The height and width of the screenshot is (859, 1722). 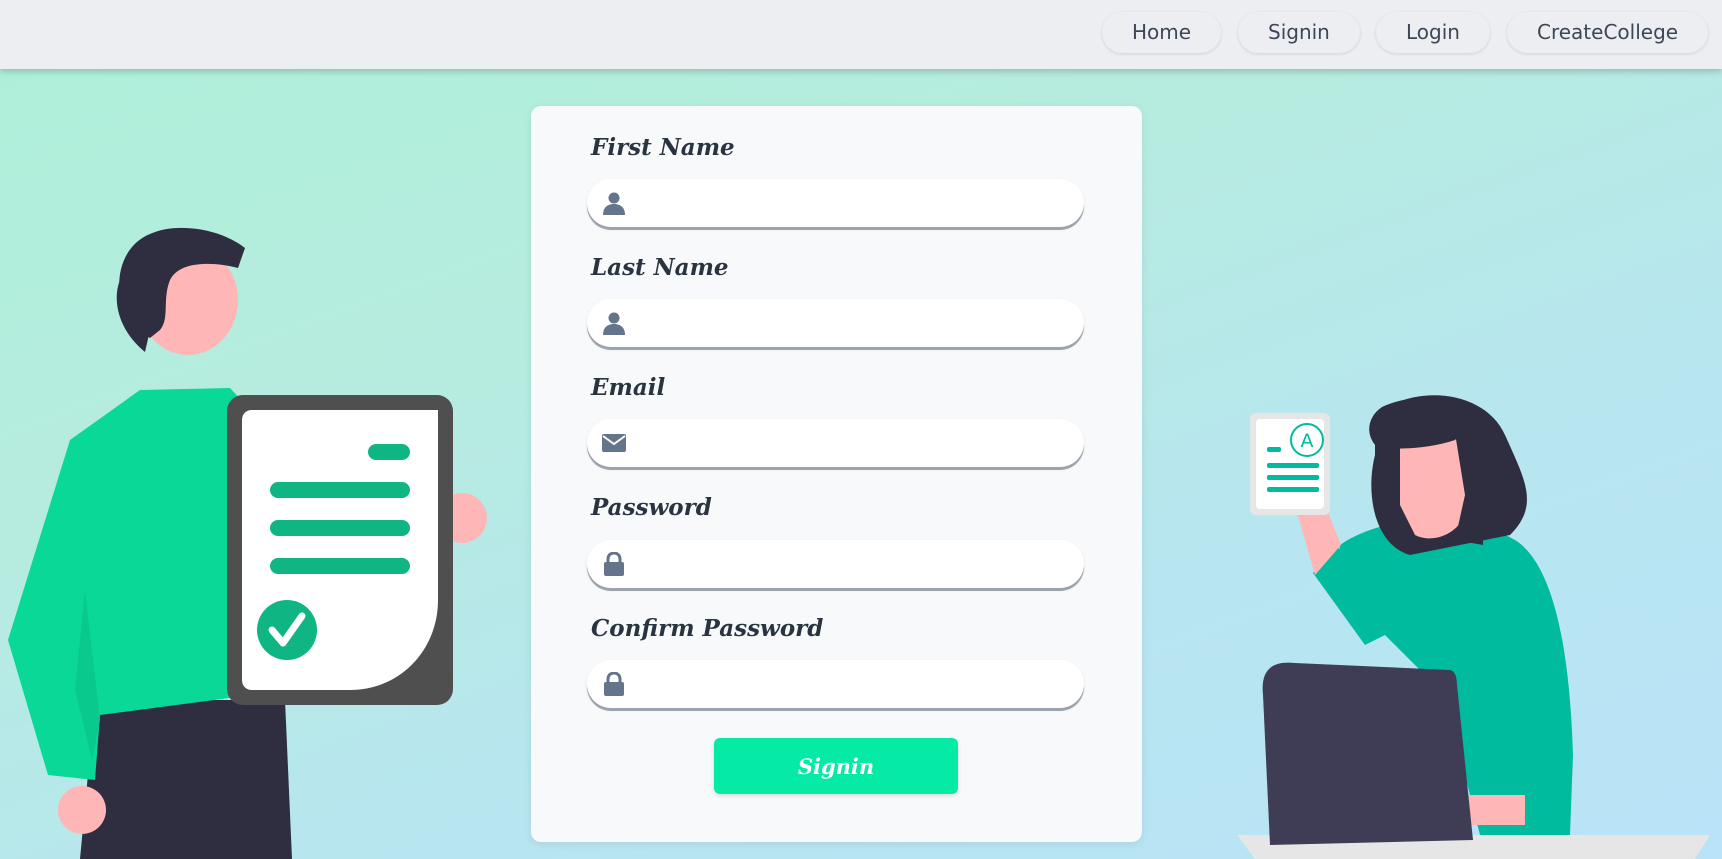 I want to click on email-input, so click(x=854, y=444).